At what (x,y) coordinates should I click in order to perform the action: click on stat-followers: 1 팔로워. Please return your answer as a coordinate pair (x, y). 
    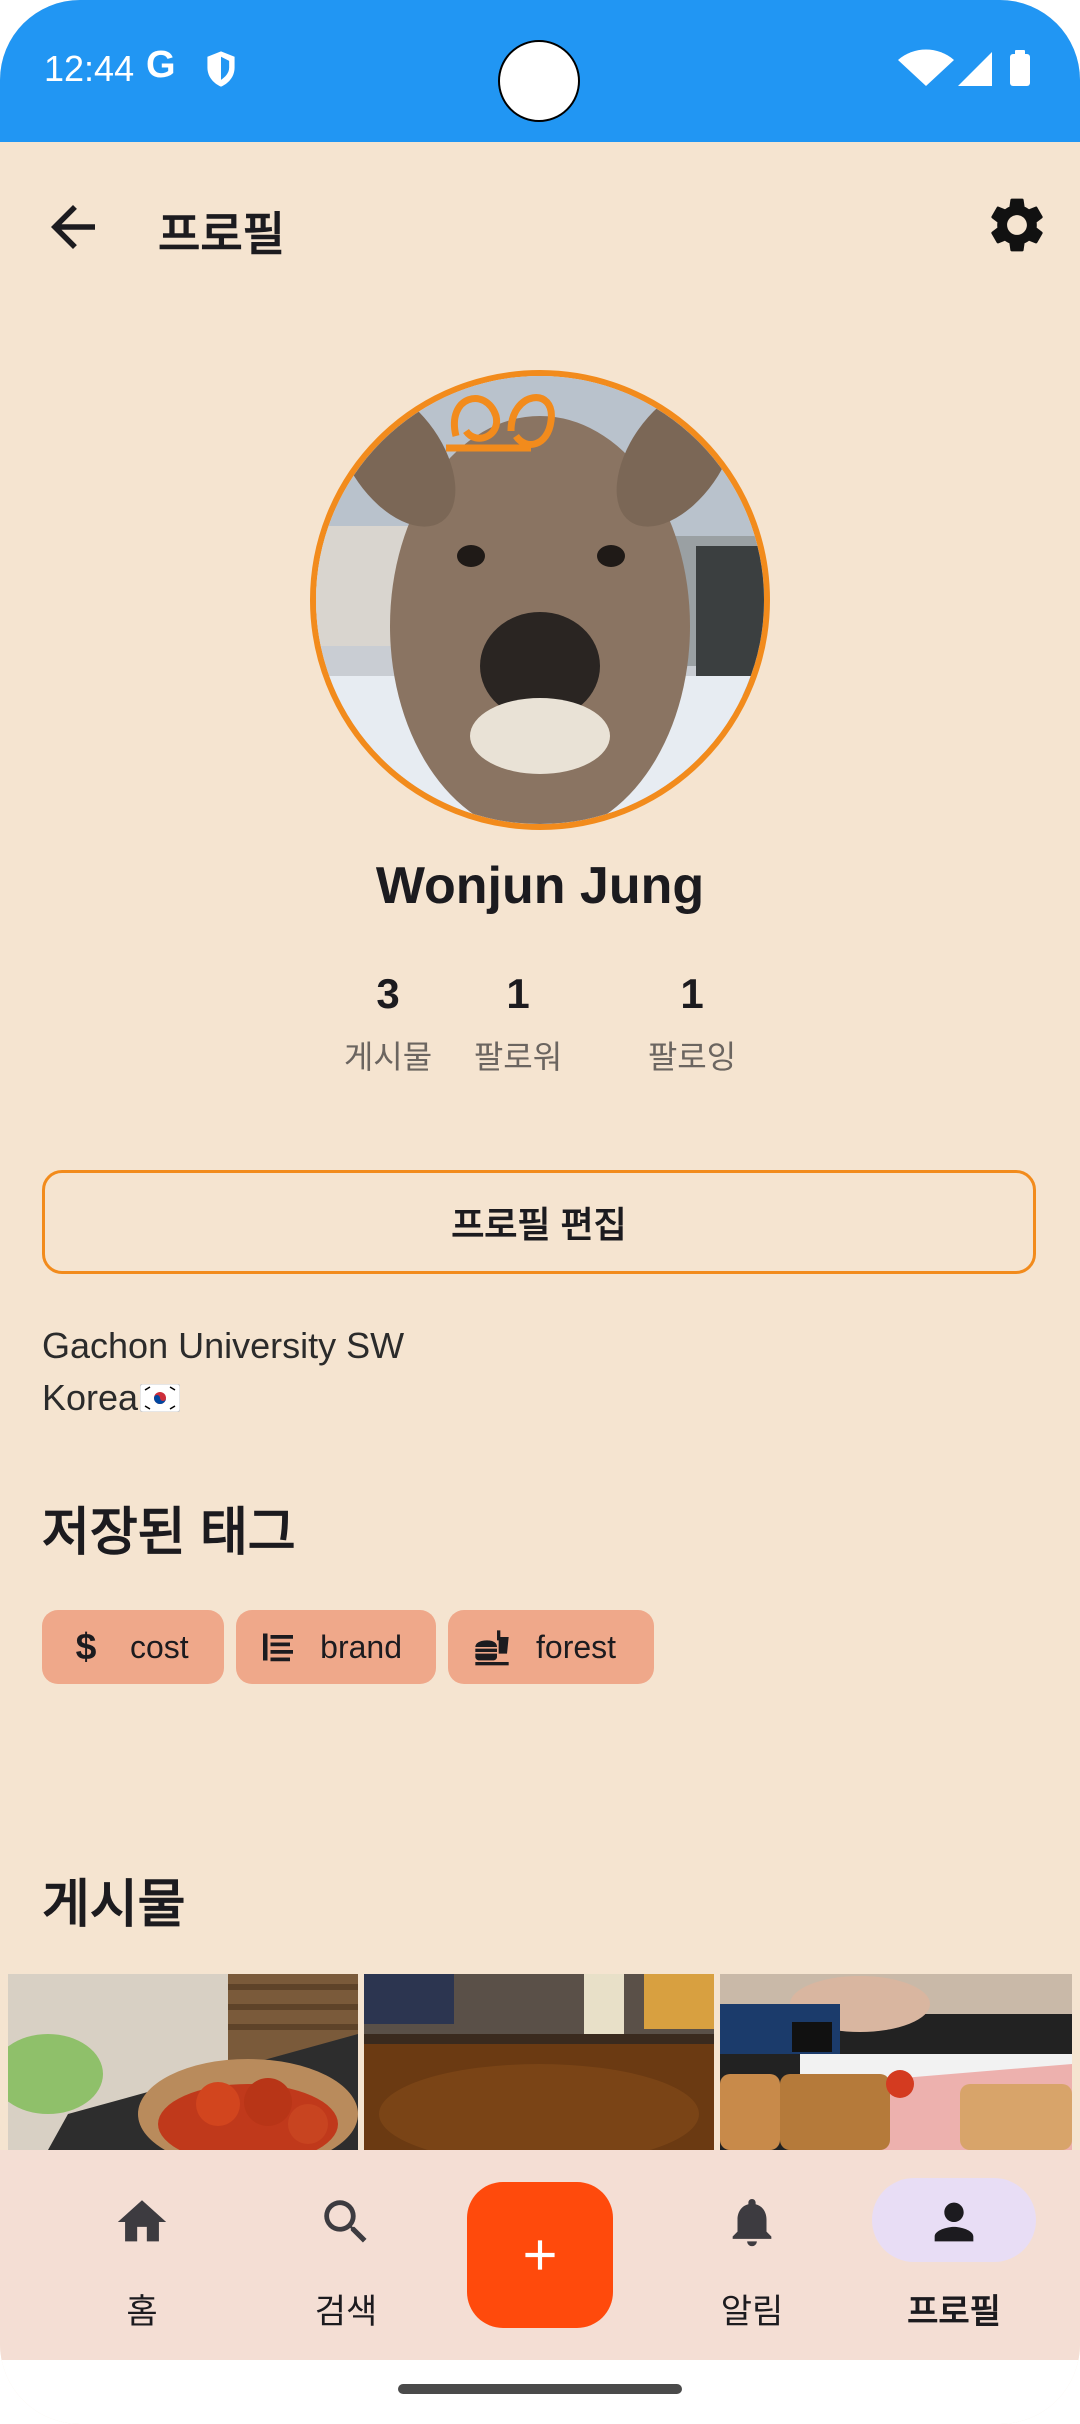
    Looking at the image, I should click on (518, 1024).